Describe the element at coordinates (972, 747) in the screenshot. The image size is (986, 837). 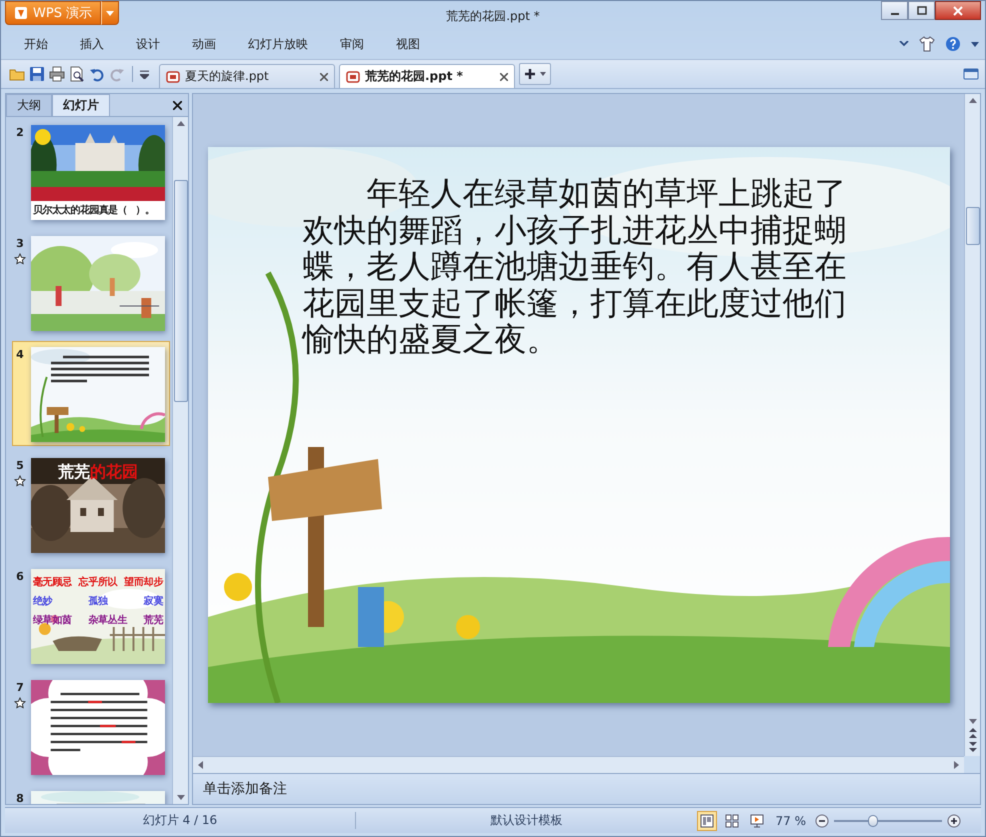
I see `next-slide-icon` at that location.